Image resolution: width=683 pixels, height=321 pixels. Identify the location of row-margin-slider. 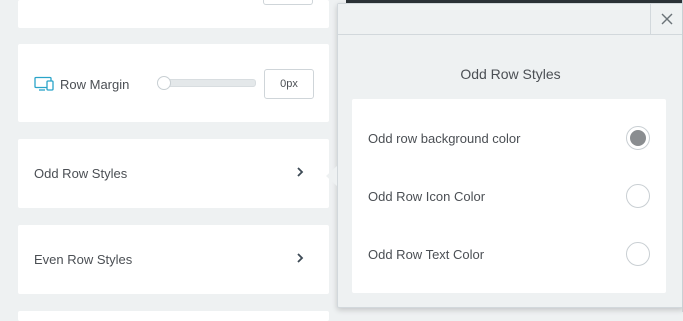
(206, 83).